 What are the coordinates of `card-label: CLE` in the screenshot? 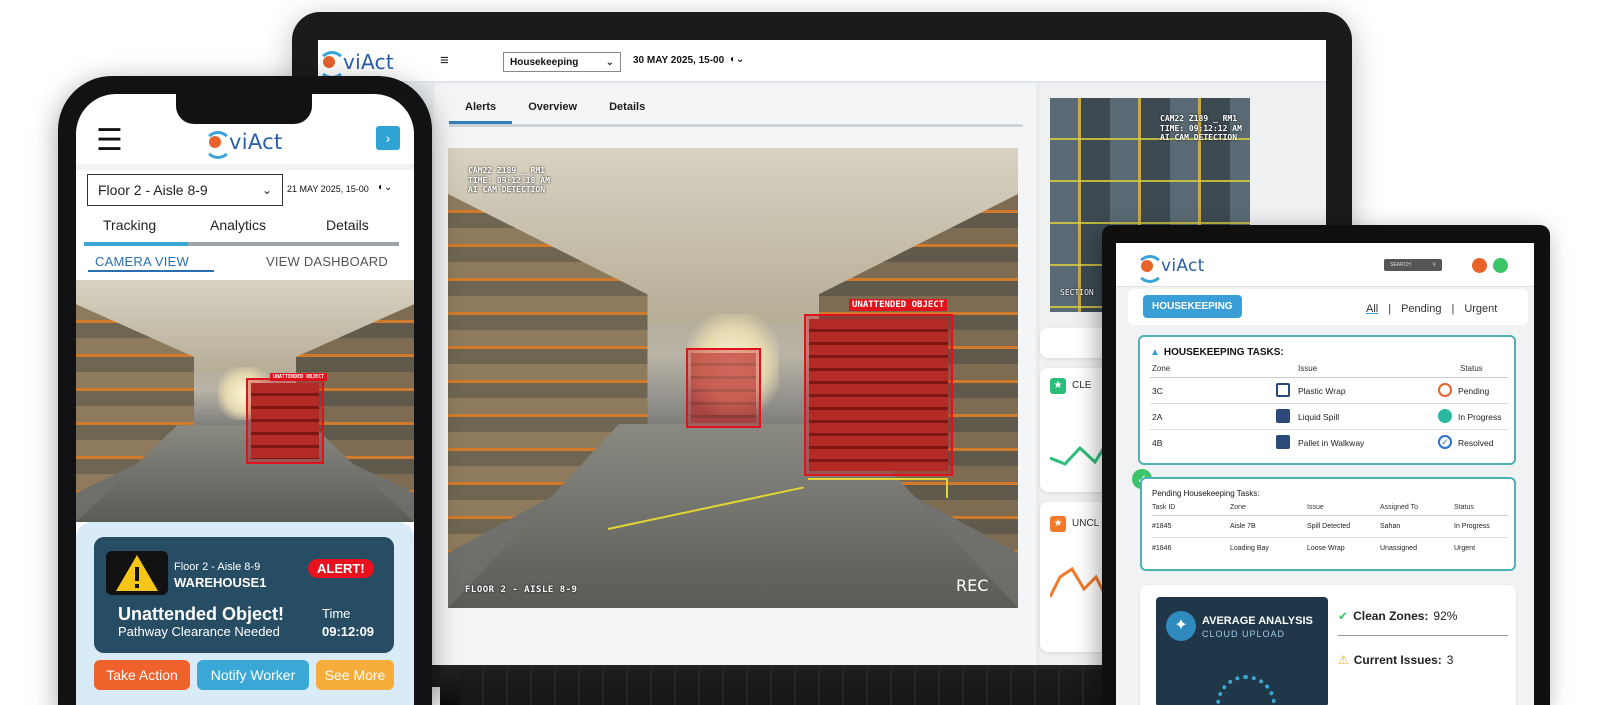 It's located at (1082, 385).